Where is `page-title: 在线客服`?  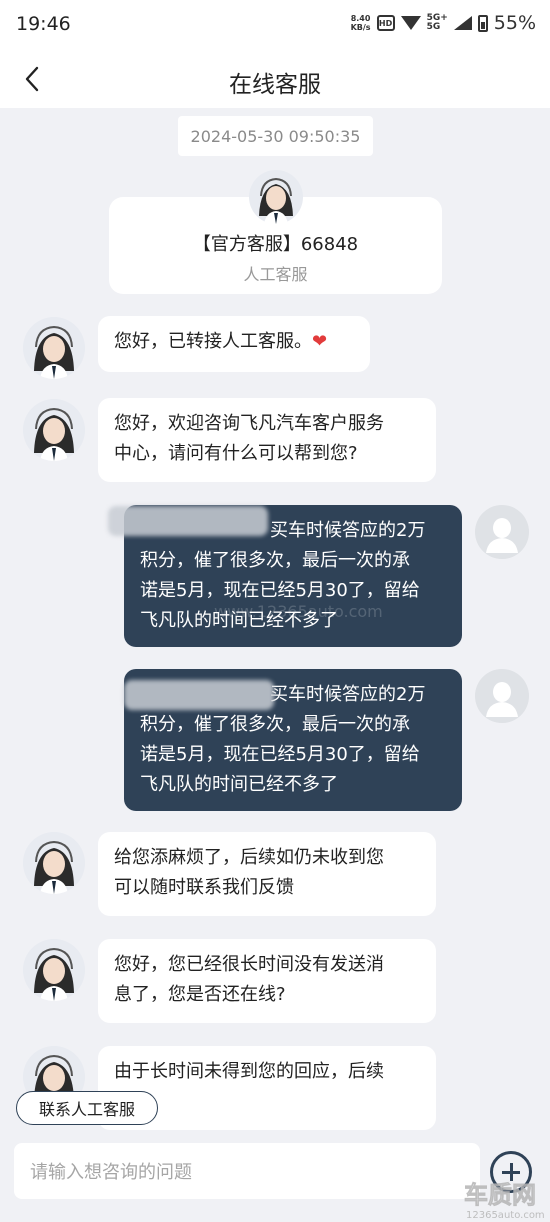 page-title: 在线客服 is located at coordinates (275, 85).